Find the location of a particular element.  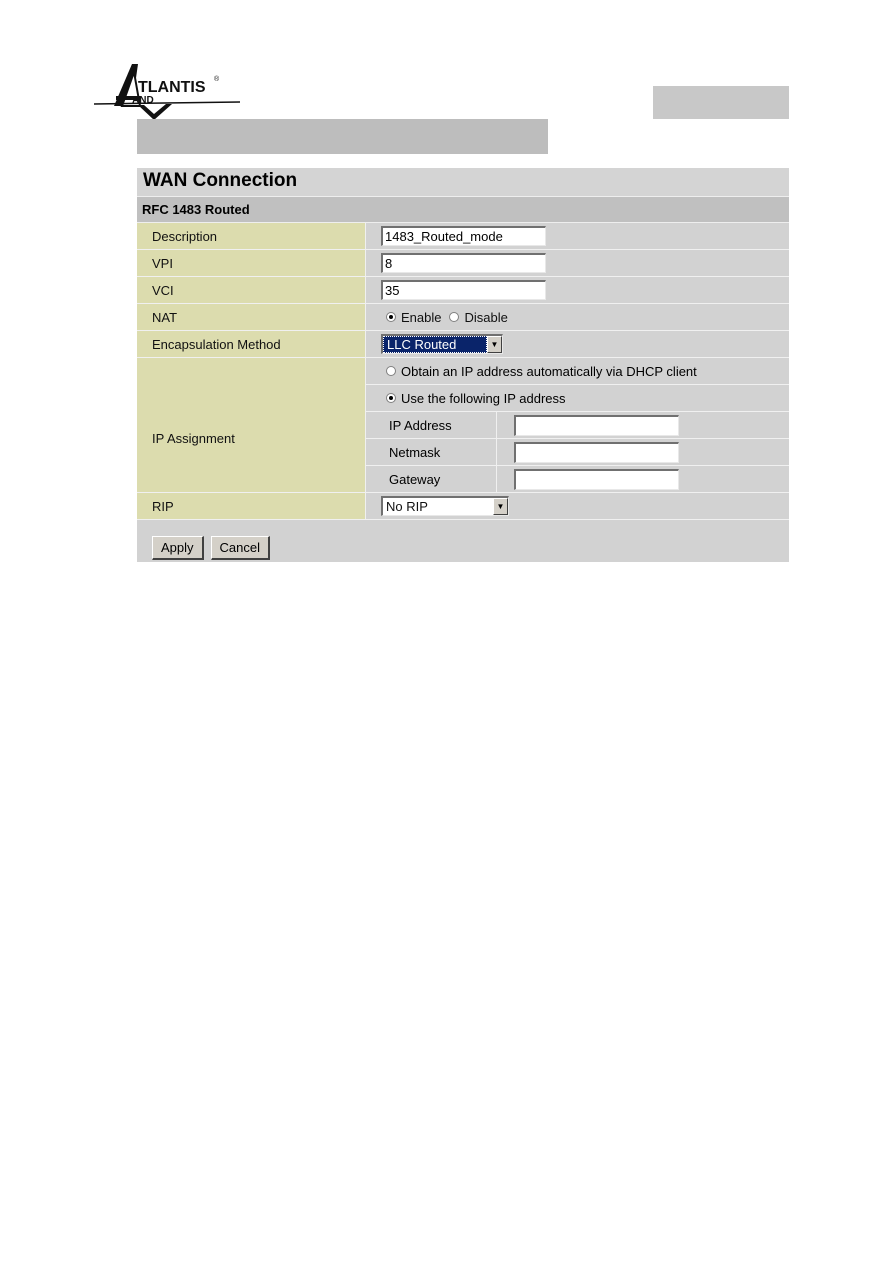

vci-input is located at coordinates (463, 290).